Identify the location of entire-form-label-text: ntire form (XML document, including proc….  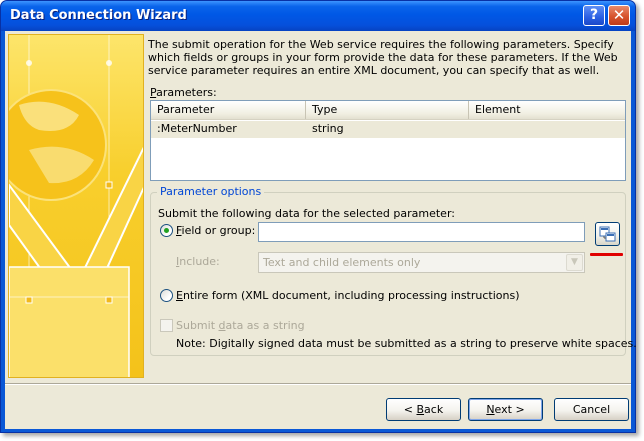
(351, 295).